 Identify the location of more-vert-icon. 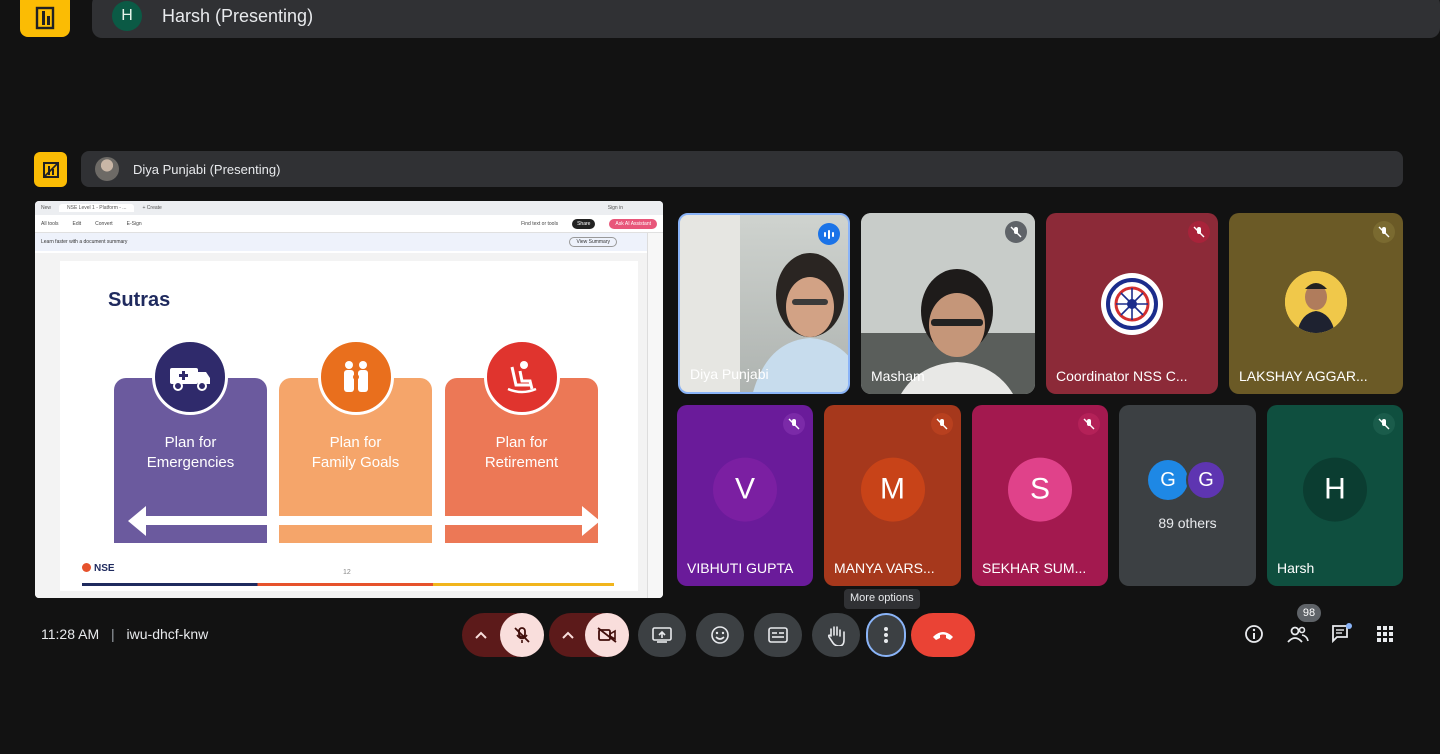
(886, 635).